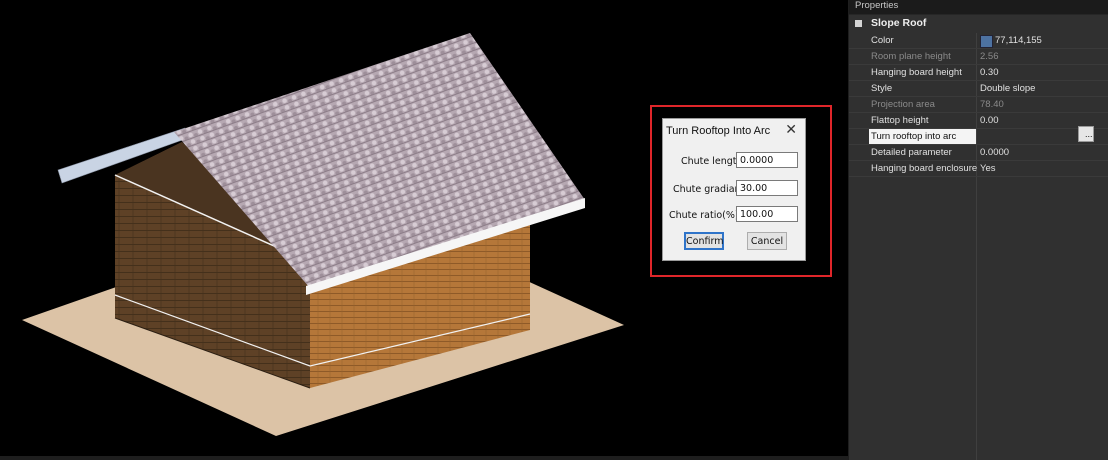  Describe the element at coordinates (916, 72) in the screenshot. I see `property-key: Hanging board height` at that location.